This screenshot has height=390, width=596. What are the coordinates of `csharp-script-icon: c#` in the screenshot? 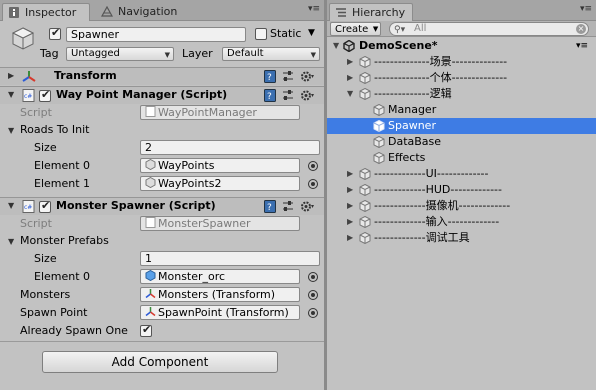 It's located at (28, 206).